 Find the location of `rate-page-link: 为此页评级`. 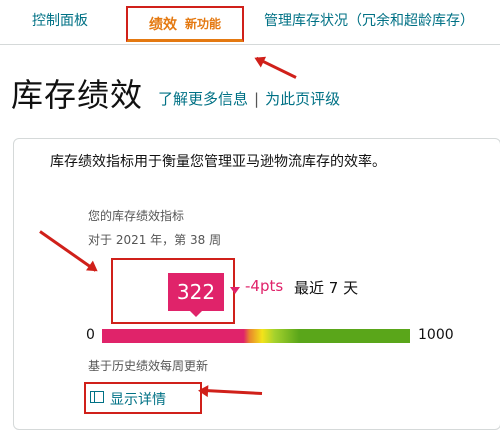

rate-page-link: 为此页评级 is located at coordinates (302, 99).